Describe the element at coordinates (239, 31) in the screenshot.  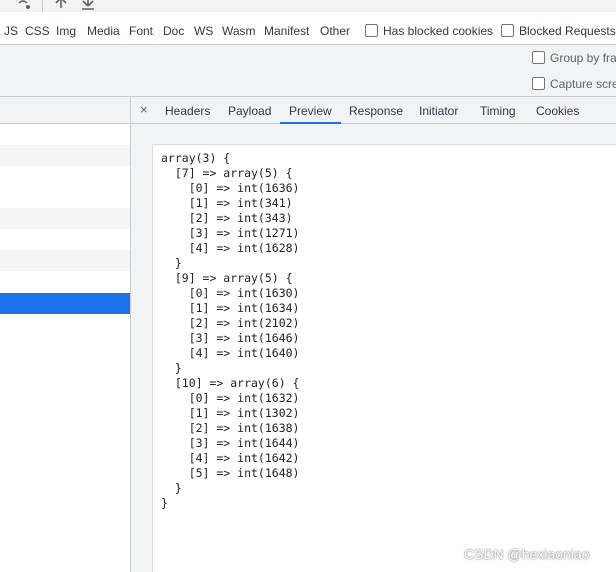
I see `filter-type-wasm: Wasm` at that location.